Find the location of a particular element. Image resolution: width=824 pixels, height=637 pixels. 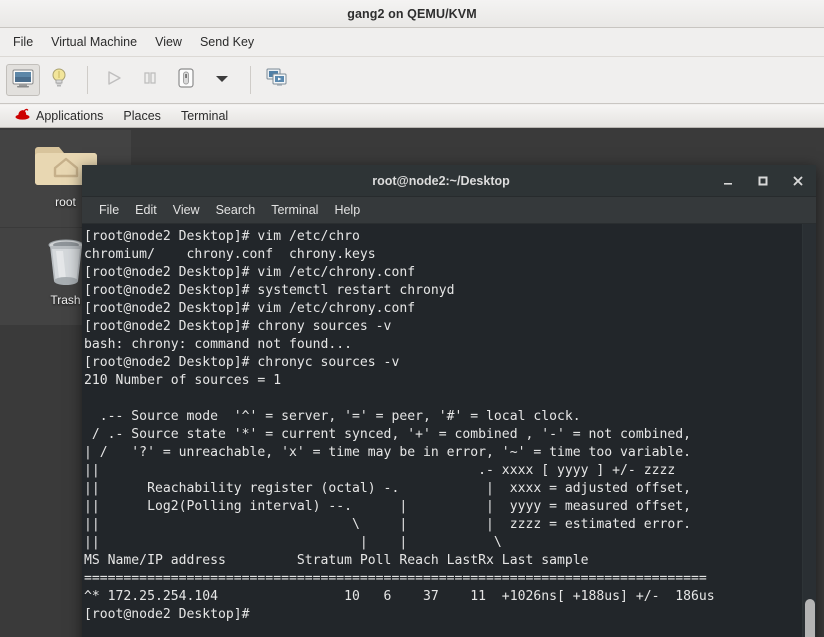

vm-menu-file: File is located at coordinates (23, 42).